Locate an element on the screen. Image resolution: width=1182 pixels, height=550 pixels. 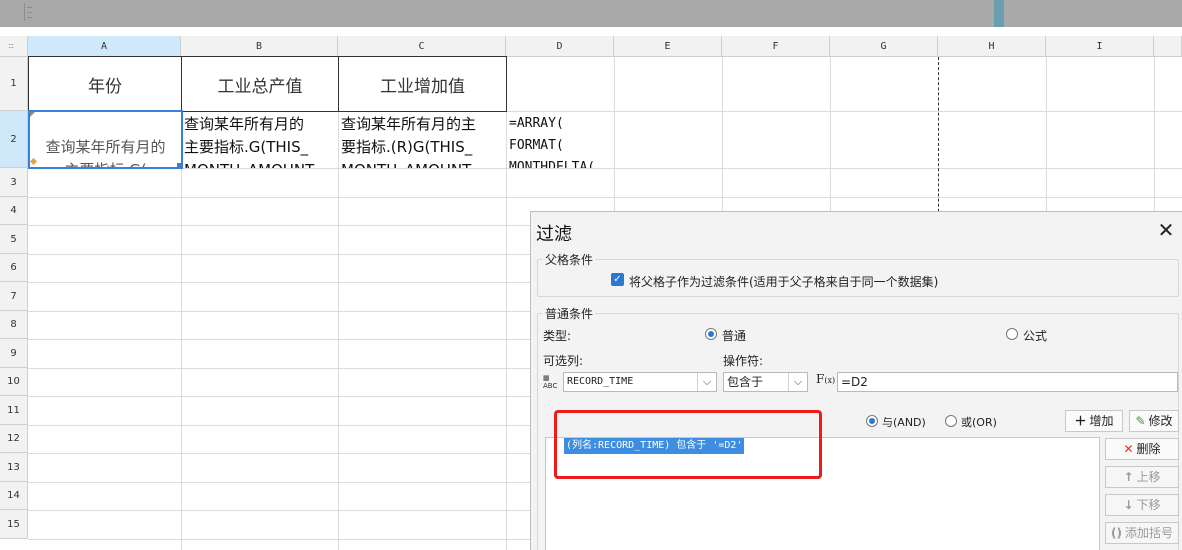
row-header-4: 4 is located at coordinates (14, 211).